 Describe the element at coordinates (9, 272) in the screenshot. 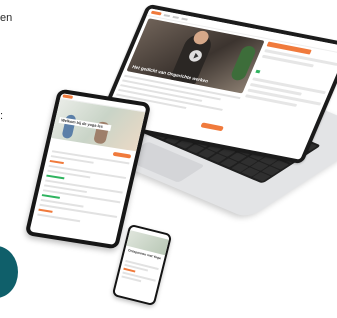

I see `decorative-circle` at that location.